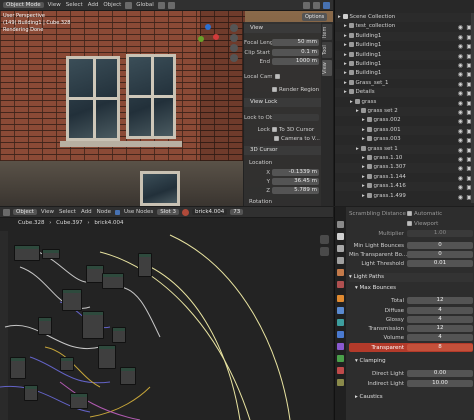 The image size is (474, 420). I want to click on material-tab-icon, so click(340, 370).